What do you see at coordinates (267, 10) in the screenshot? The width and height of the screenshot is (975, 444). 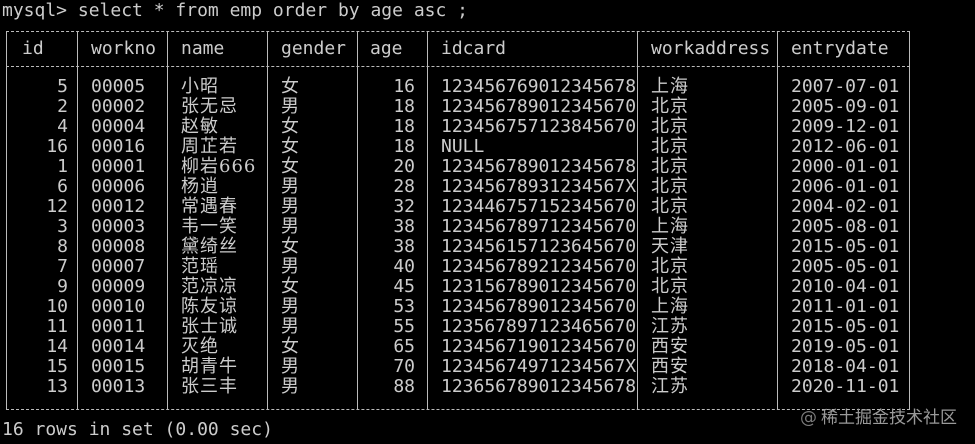 I see `sql-command: select * from emp order by age asc ;` at bounding box center [267, 10].